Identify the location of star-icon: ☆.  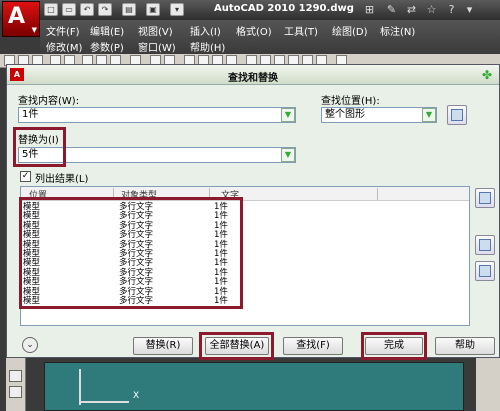
(431, 9).